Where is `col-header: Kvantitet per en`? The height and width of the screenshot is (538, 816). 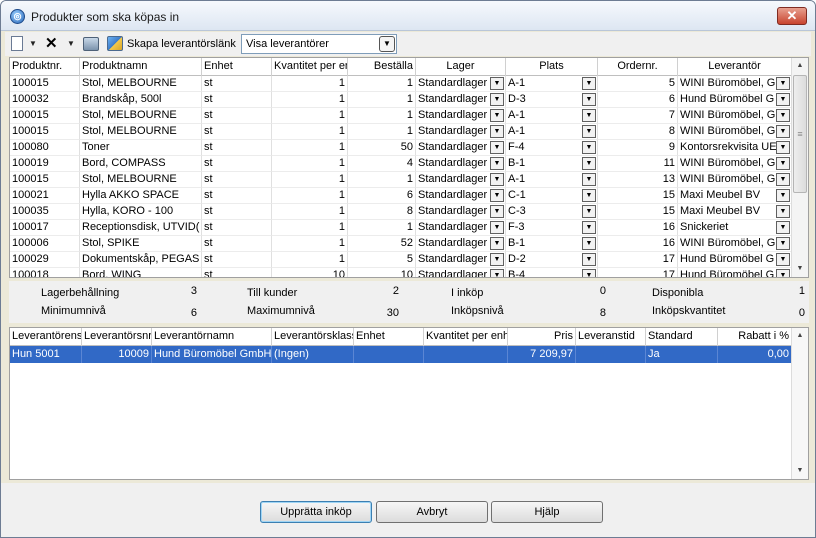 col-header: Kvantitet per en is located at coordinates (310, 67).